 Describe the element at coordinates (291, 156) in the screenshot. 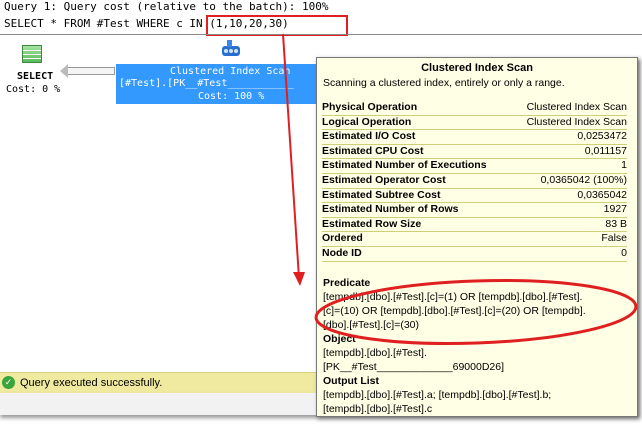

I see `annotation-arrow-line` at that location.